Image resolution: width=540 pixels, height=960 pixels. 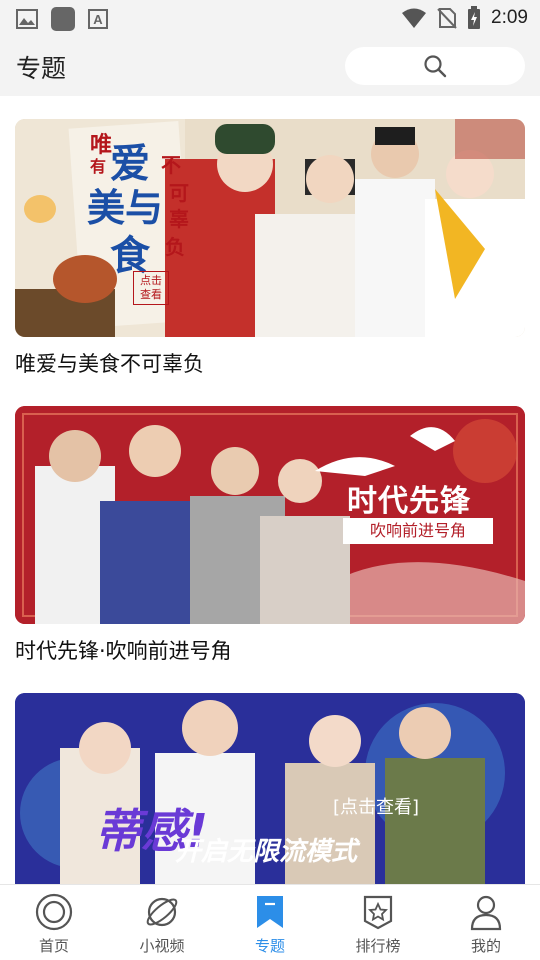 What do you see at coordinates (414, 18) in the screenshot?
I see `wifi-icon` at bounding box center [414, 18].